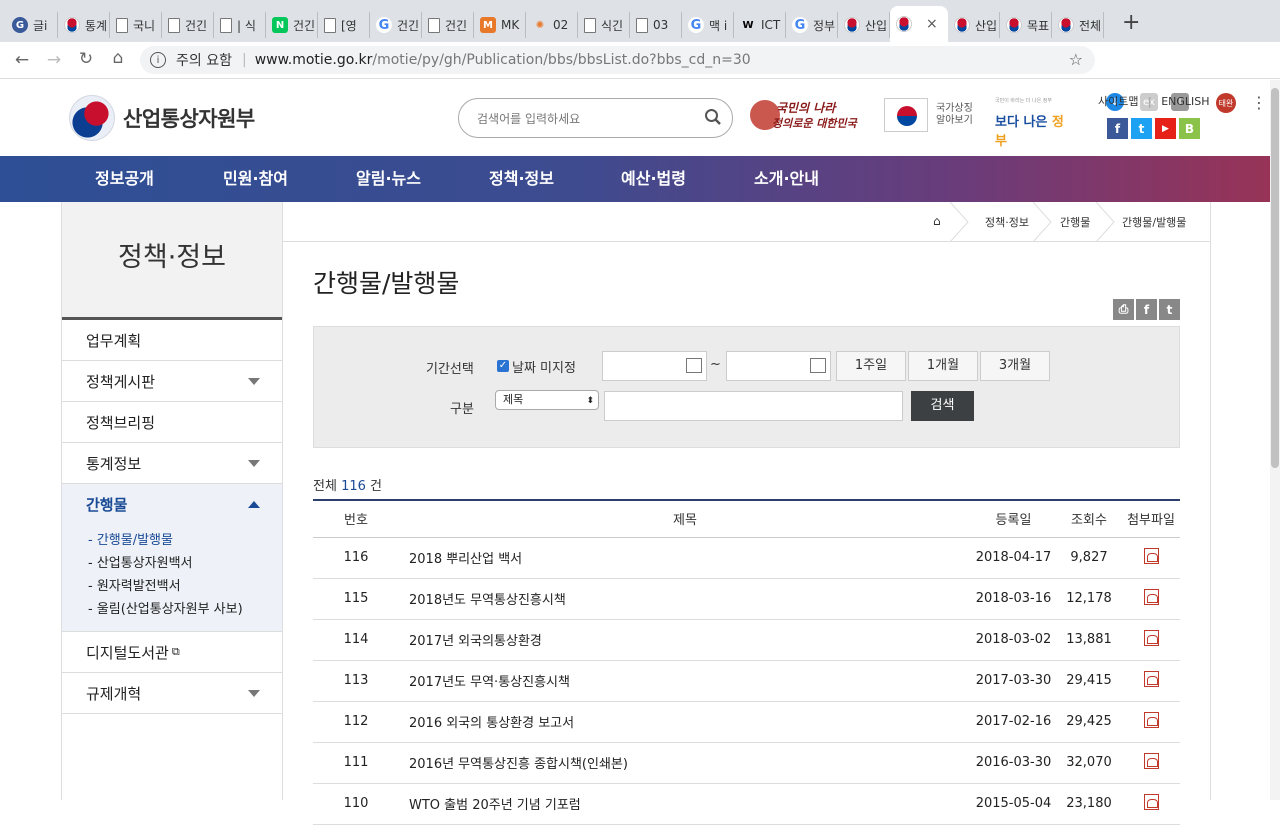 This screenshot has width=1280, height=825. What do you see at coordinates (86, 59) in the screenshot?
I see `reload-icon: ↻` at bounding box center [86, 59].